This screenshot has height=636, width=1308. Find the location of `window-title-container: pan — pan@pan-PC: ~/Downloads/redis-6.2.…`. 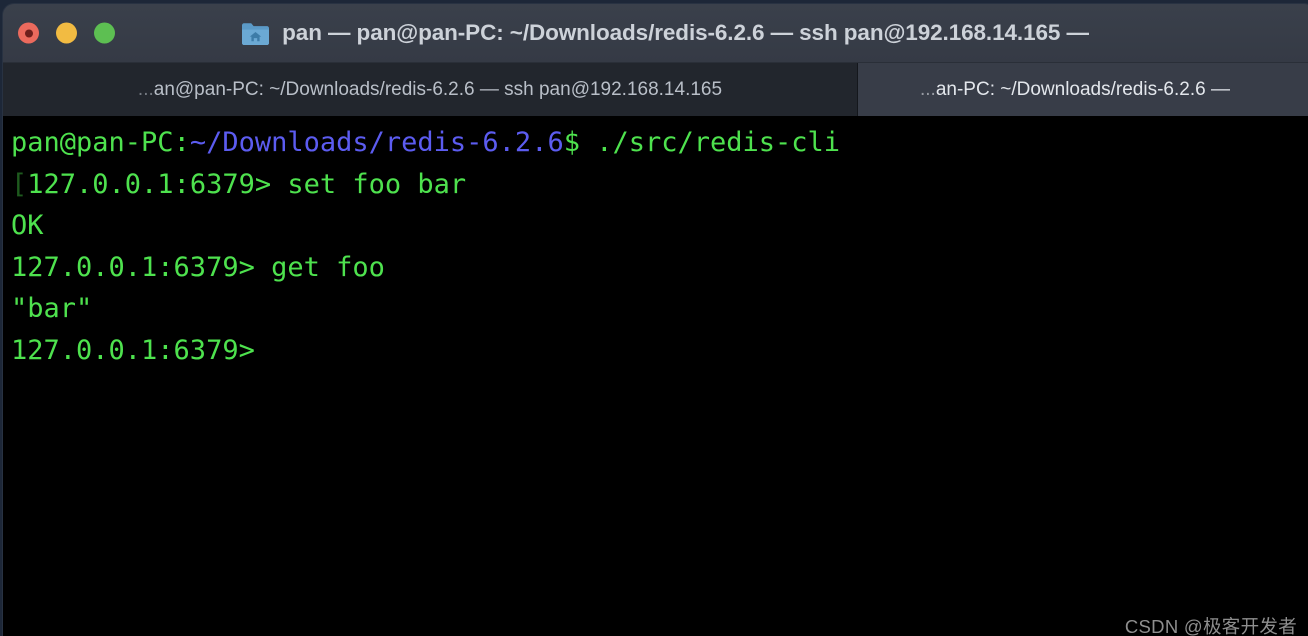

window-title-container: pan — pan@pan-PC: ~/Downloads/redis-6.2.… is located at coordinates (655, 33).